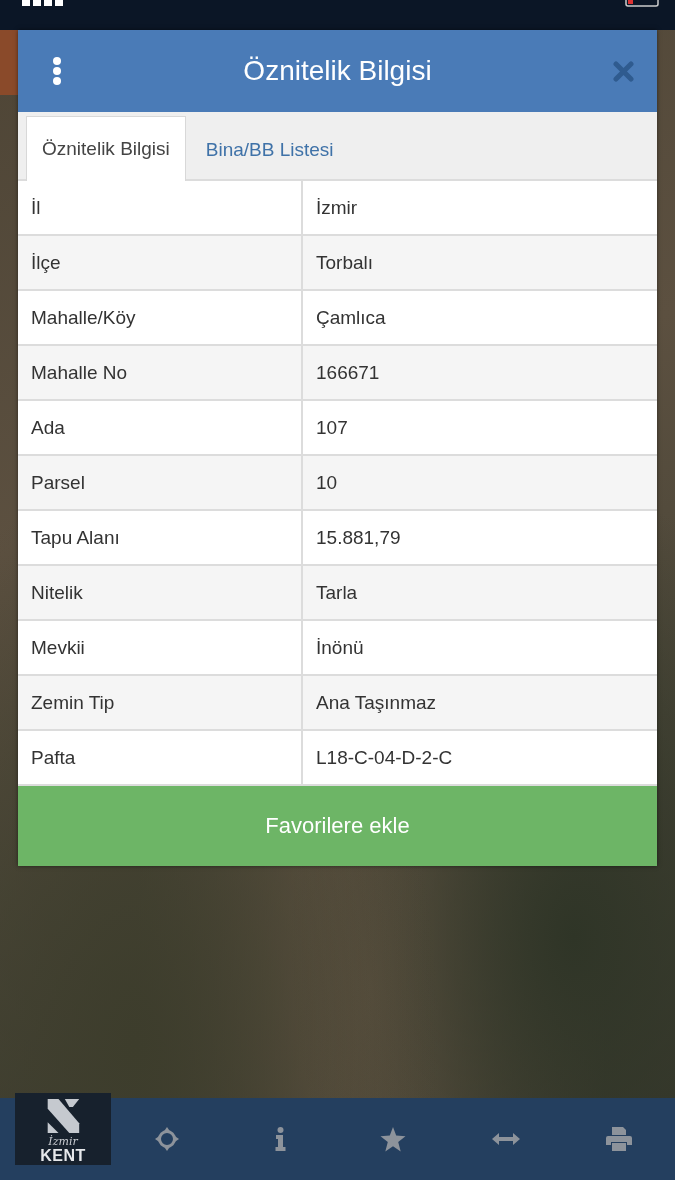 The image size is (675, 1180). What do you see at coordinates (160, 318) in the screenshot?
I see `attribute-label: Mahalle/Köy` at bounding box center [160, 318].